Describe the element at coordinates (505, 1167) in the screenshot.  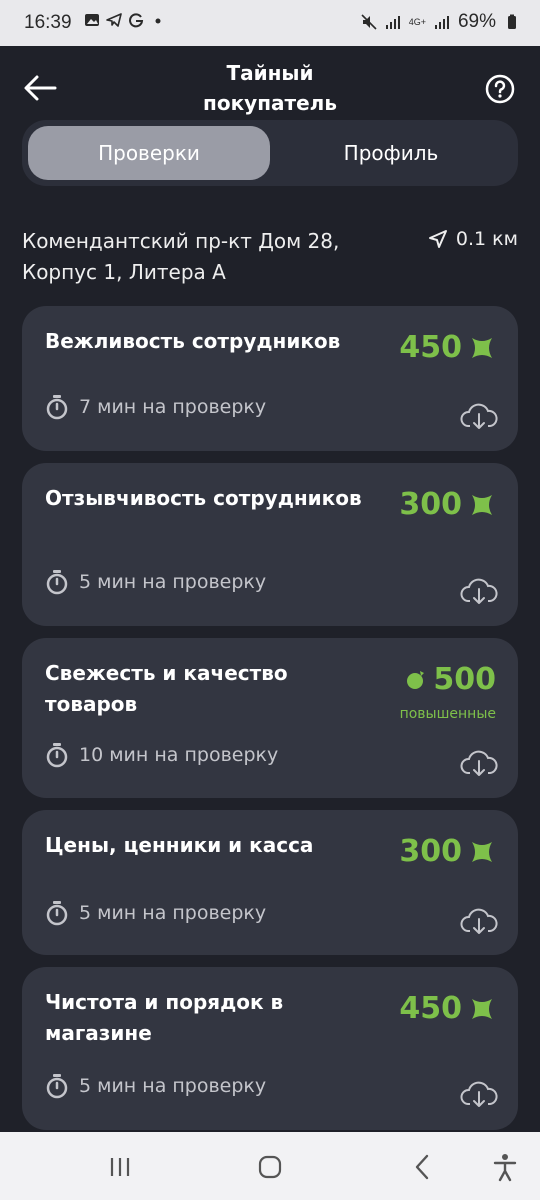
I see `accessibility-icon` at that location.